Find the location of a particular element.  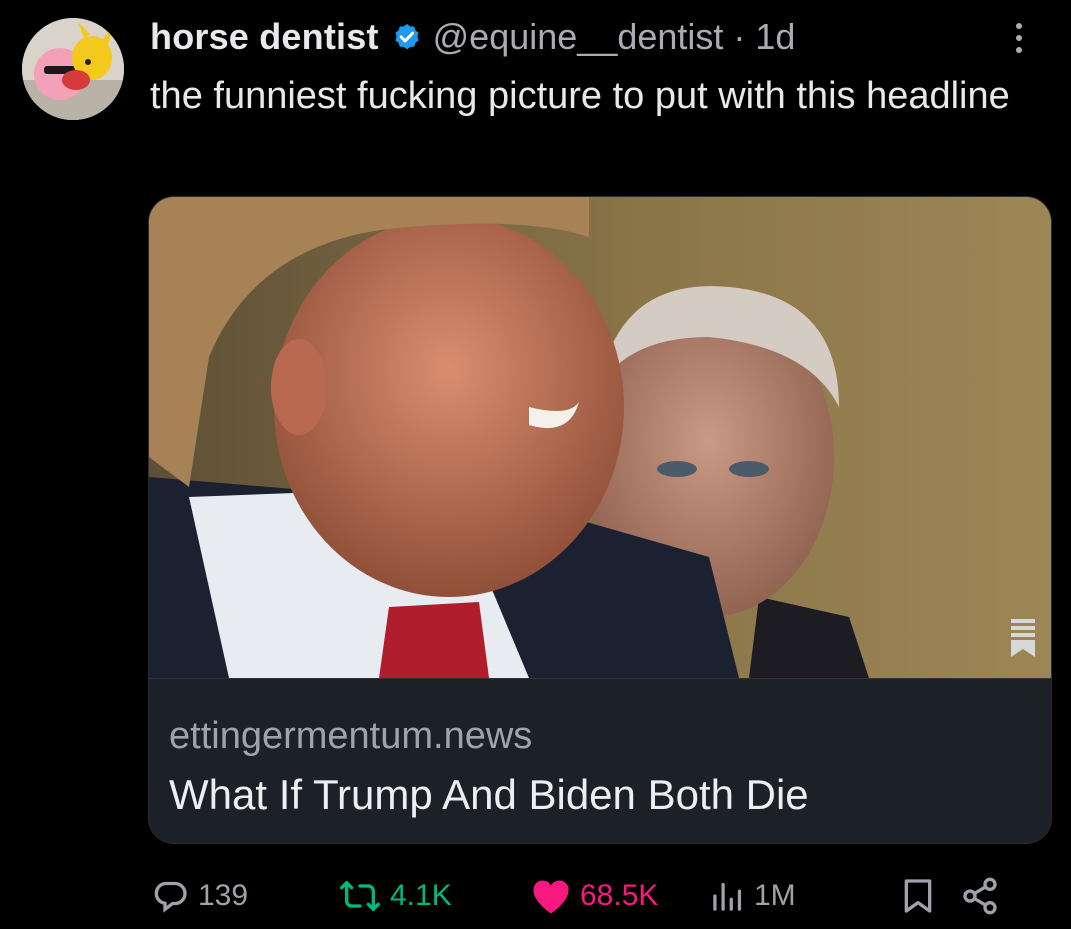

reply-button: 139 is located at coordinates (199, 896).